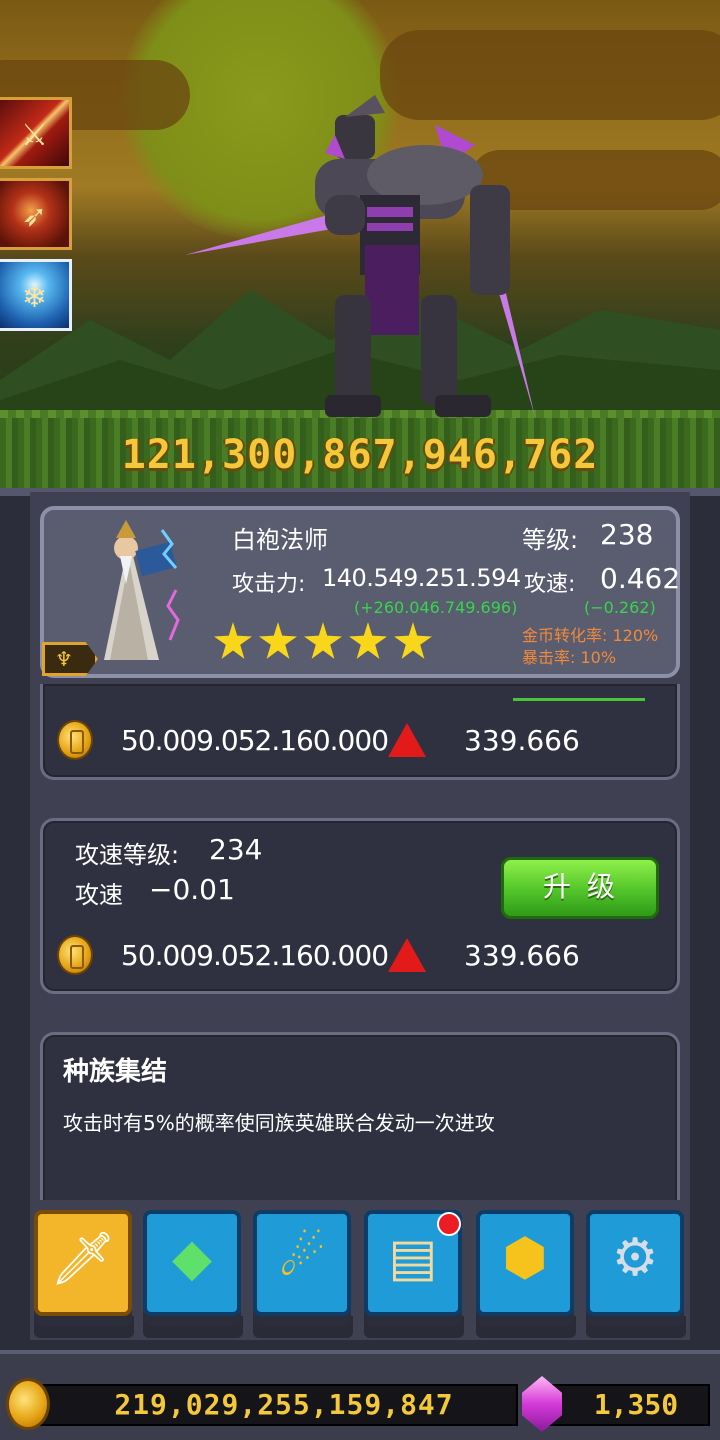 The height and width of the screenshot is (1440, 720). What do you see at coordinates (360, 455) in the screenshot?
I see `damage-counter: 121,300,867,946,762` at bounding box center [360, 455].